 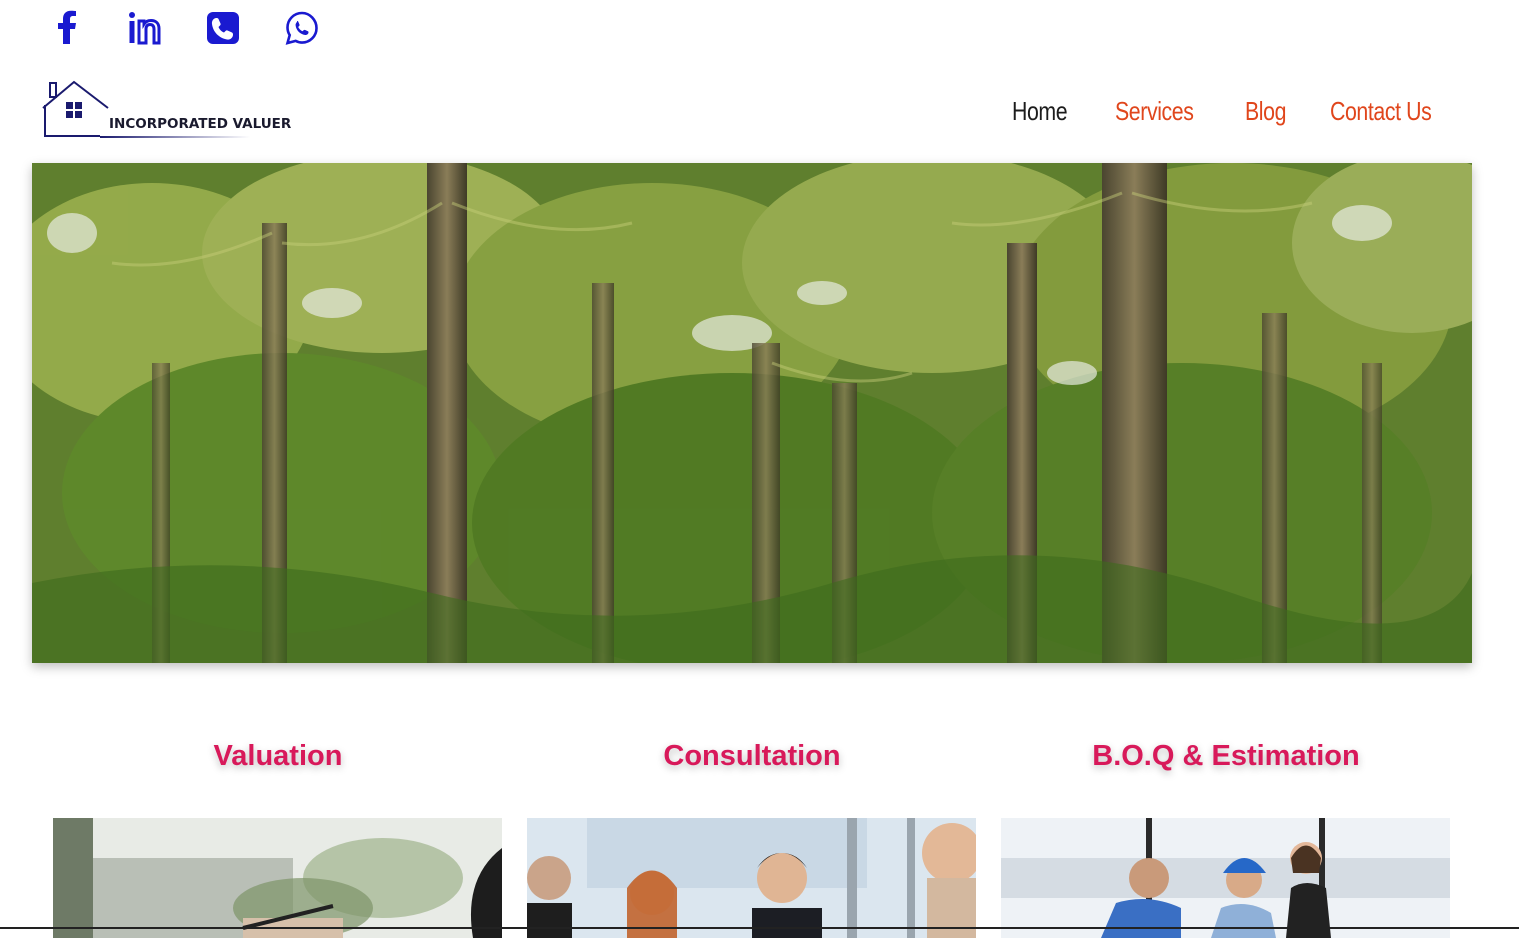 What do you see at coordinates (1381, 111) in the screenshot?
I see `nav-contact-us: Contact Us` at bounding box center [1381, 111].